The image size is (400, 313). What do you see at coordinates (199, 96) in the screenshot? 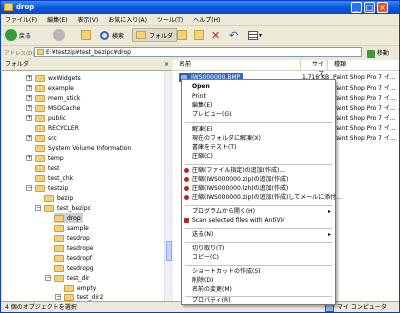
I see `menu-item-label: Print` at bounding box center [199, 96].